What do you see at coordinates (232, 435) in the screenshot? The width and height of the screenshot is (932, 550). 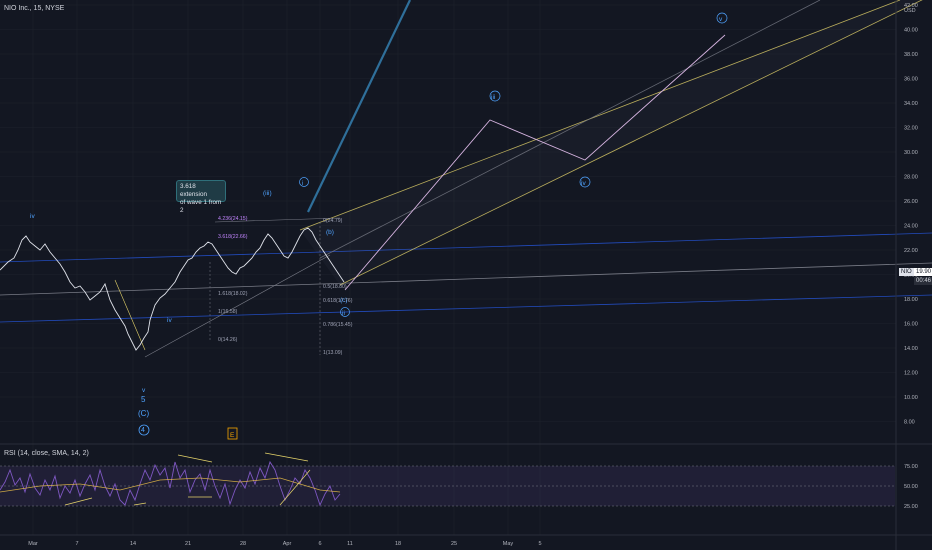 I see `wave-label: E` at bounding box center [232, 435].